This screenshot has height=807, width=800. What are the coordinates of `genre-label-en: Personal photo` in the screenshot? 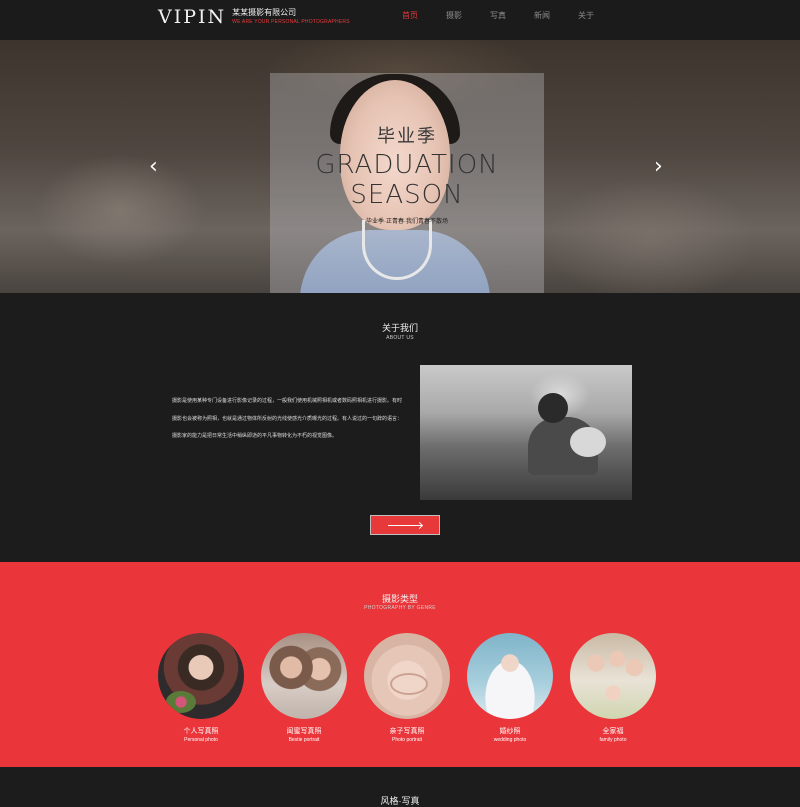 It's located at (201, 740).